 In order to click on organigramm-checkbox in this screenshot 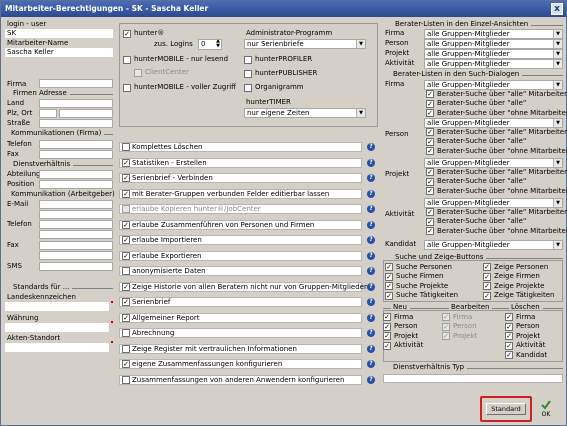, I will do `click(248, 88)`.